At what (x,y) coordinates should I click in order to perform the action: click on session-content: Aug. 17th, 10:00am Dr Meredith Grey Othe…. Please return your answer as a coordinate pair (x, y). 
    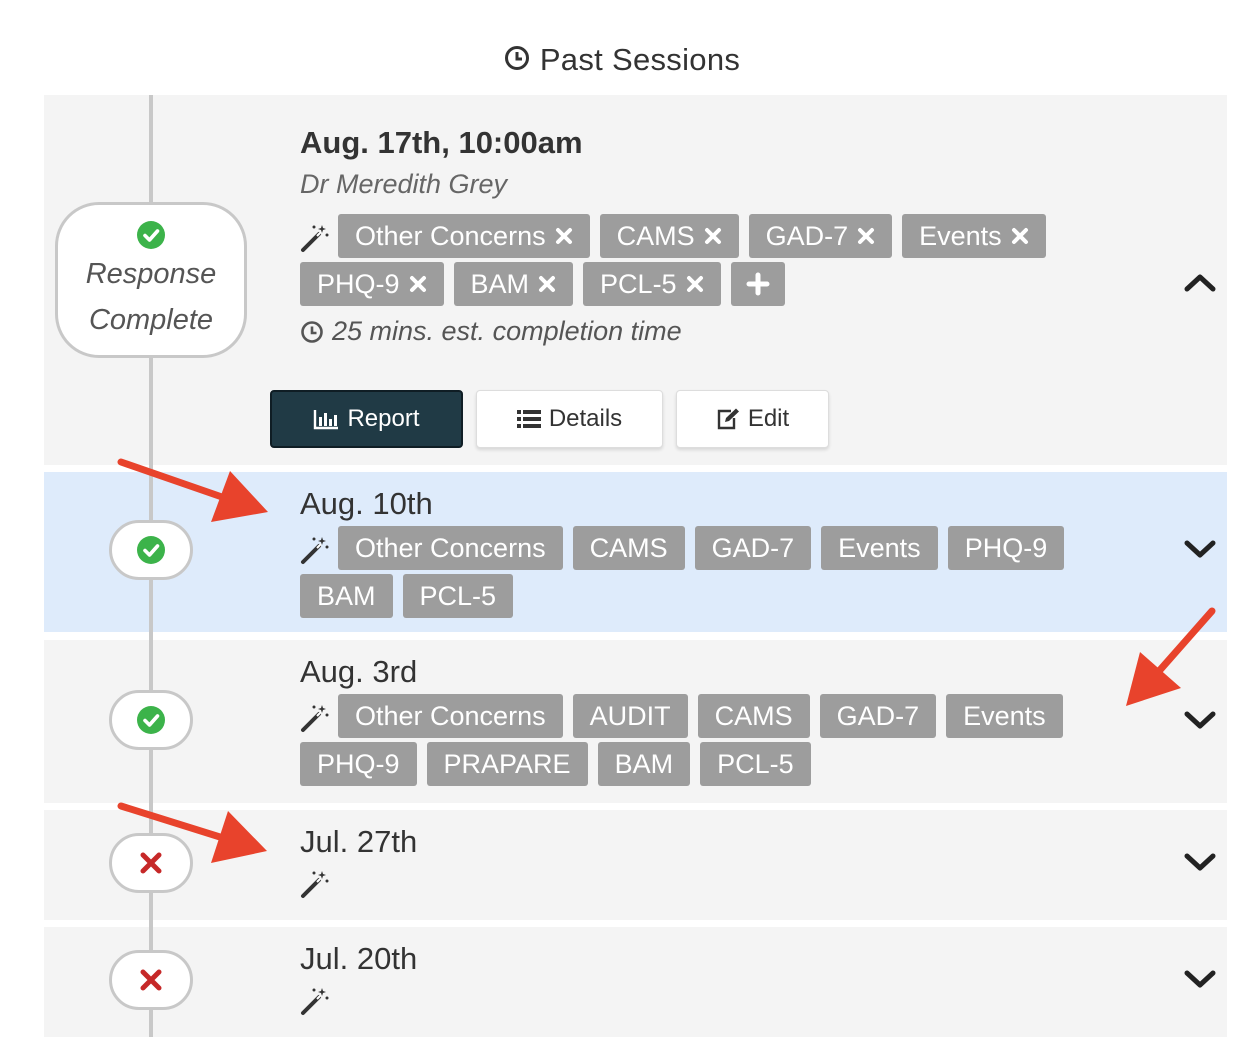
    Looking at the image, I should click on (713, 236).